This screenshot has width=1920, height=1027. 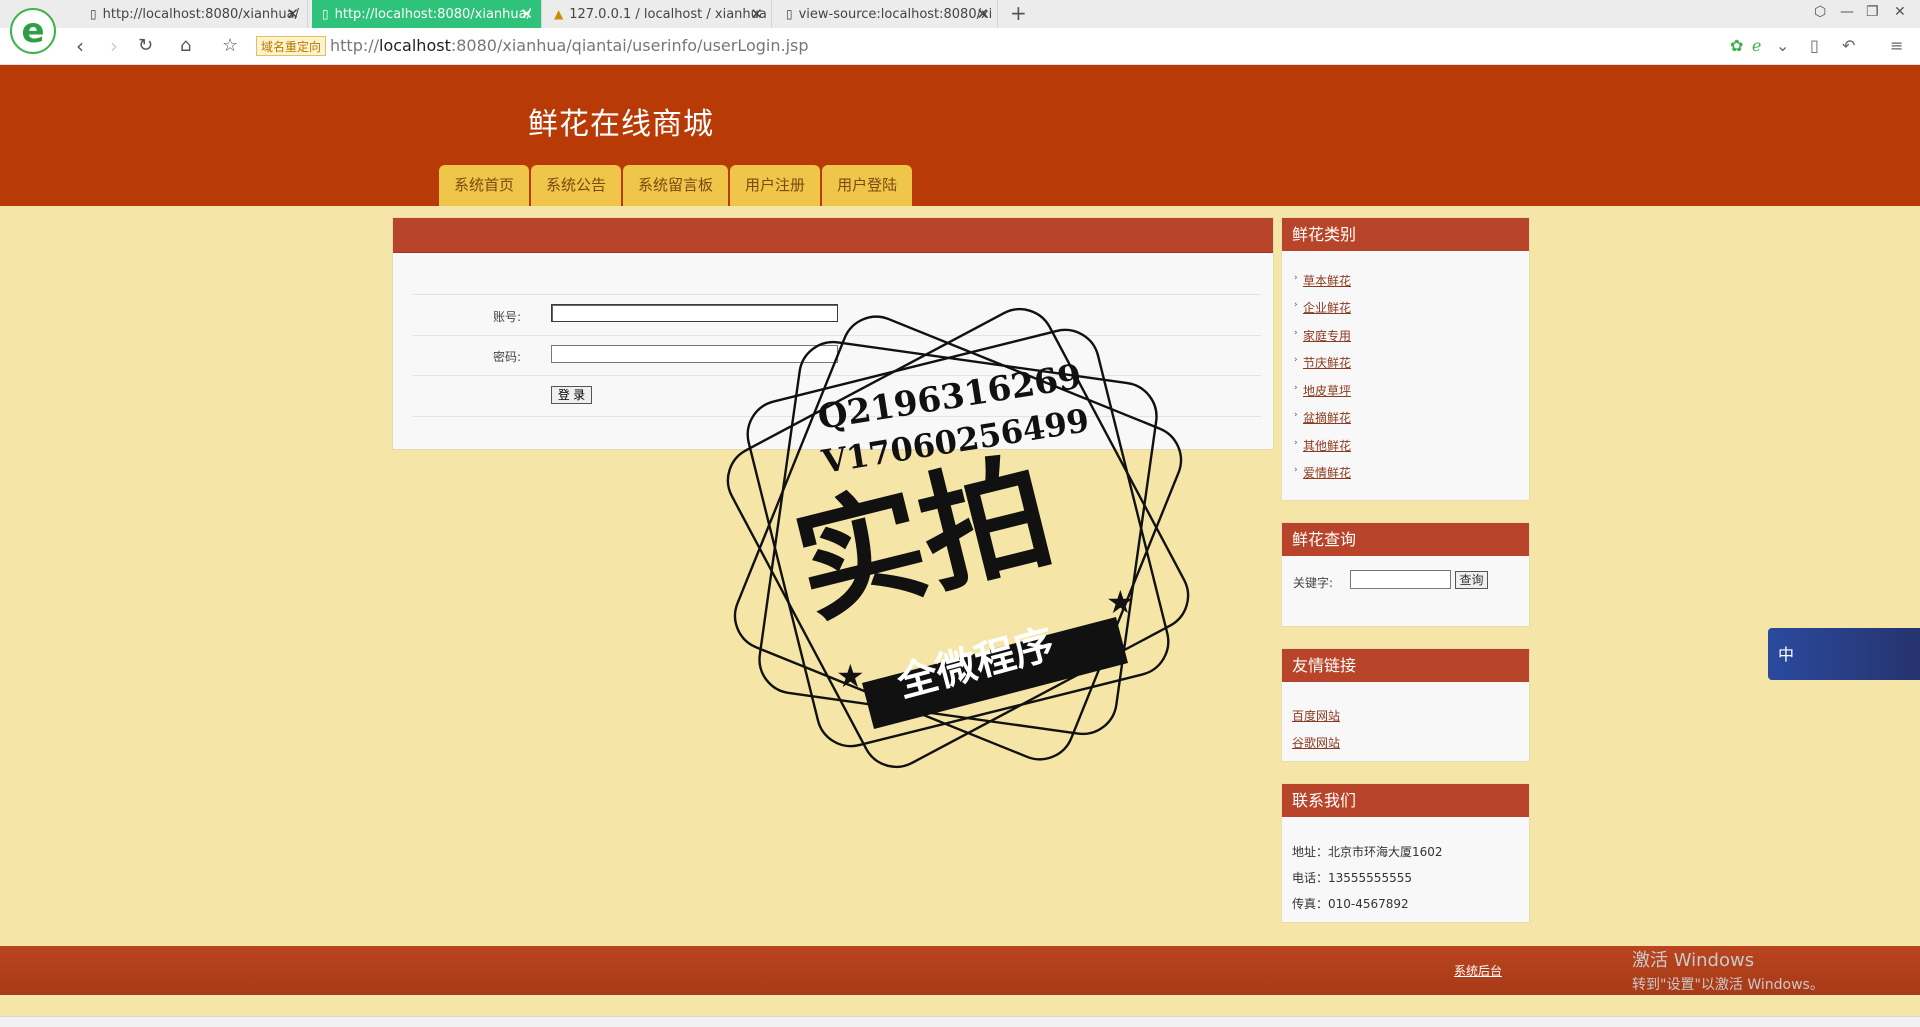 What do you see at coordinates (1786, 654) in the screenshot?
I see `ime-mode: 中` at bounding box center [1786, 654].